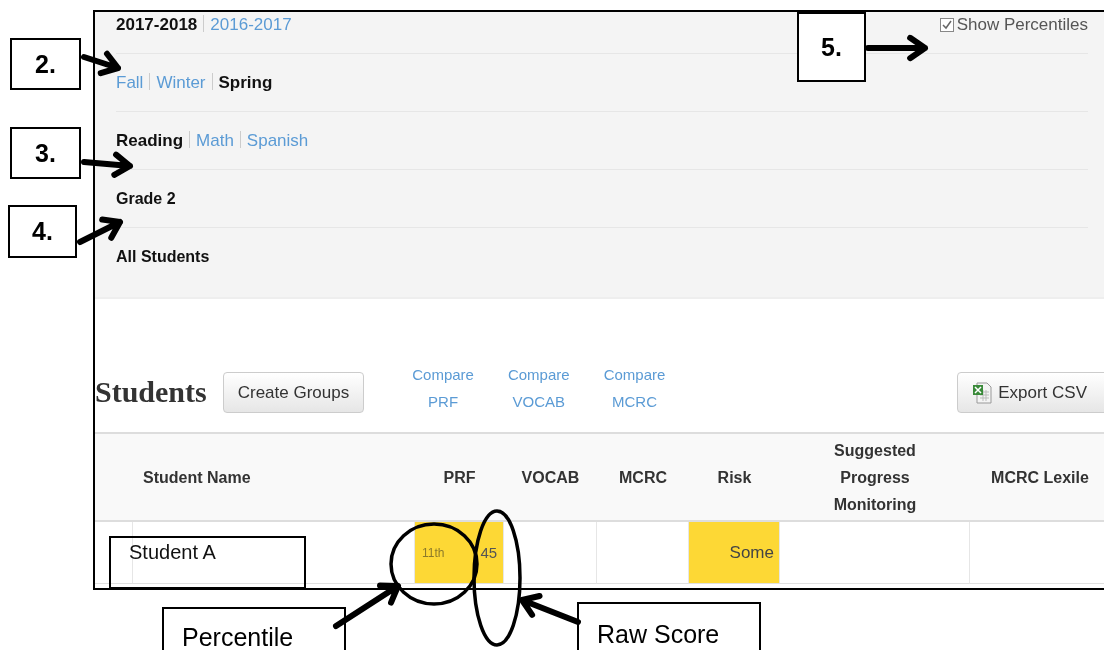 The height and width of the screenshot is (650, 1104). What do you see at coordinates (172, 552) in the screenshot?
I see `student-name: Student A` at bounding box center [172, 552].